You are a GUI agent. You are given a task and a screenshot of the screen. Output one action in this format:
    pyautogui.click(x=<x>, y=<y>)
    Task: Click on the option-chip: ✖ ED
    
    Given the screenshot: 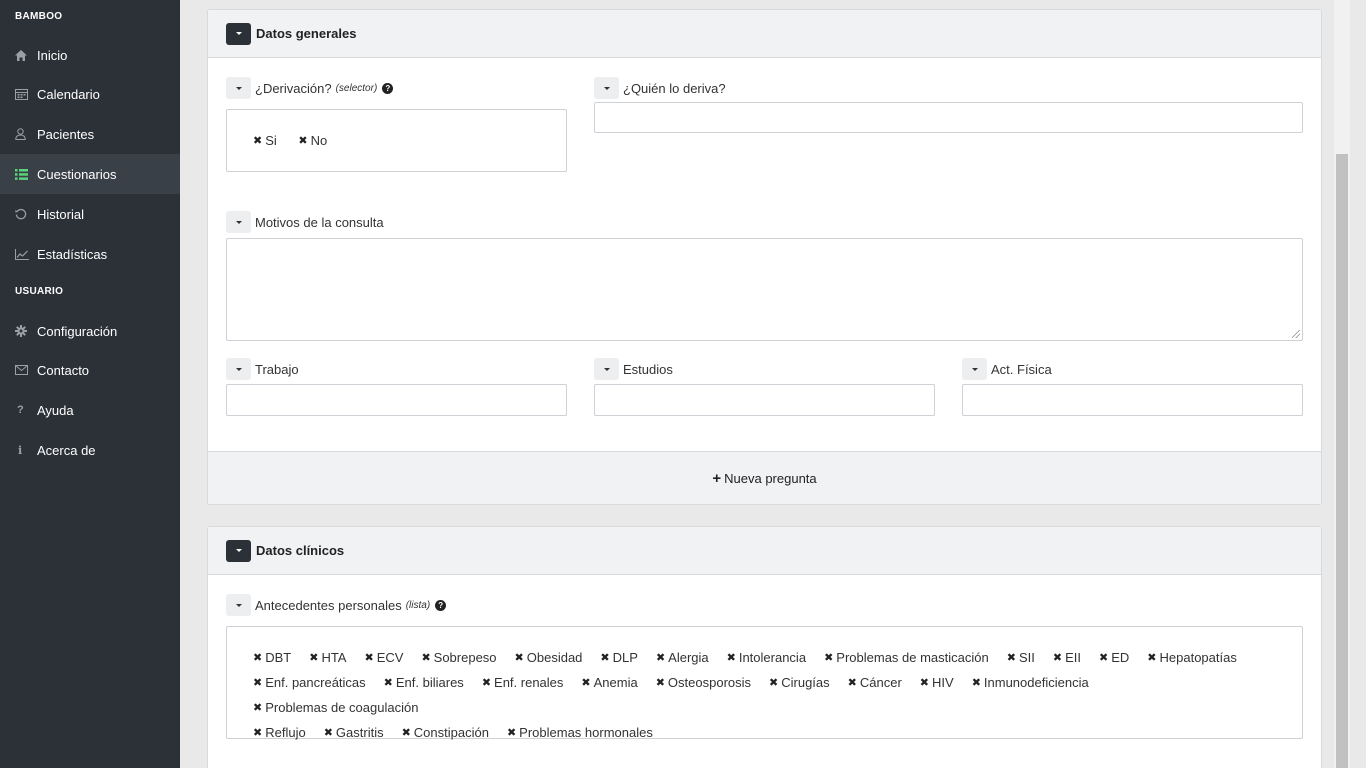 What is the action you would take?
    pyautogui.click(x=1114, y=657)
    